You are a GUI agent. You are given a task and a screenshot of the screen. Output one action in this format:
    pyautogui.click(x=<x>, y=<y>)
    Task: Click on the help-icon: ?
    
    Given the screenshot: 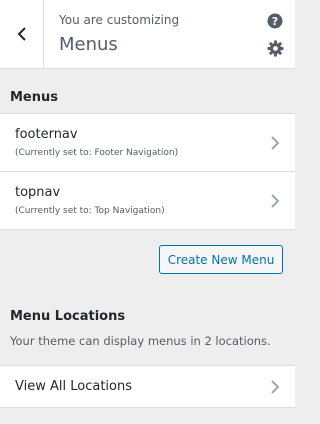 What is the action you would take?
    pyautogui.click(x=275, y=21)
    